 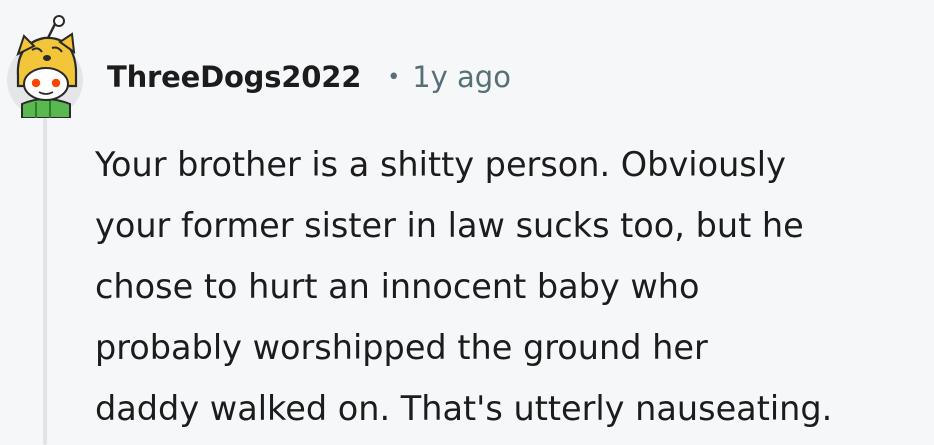 I want to click on comment-body-line: probably worshipped the ground her, so click(x=401, y=347).